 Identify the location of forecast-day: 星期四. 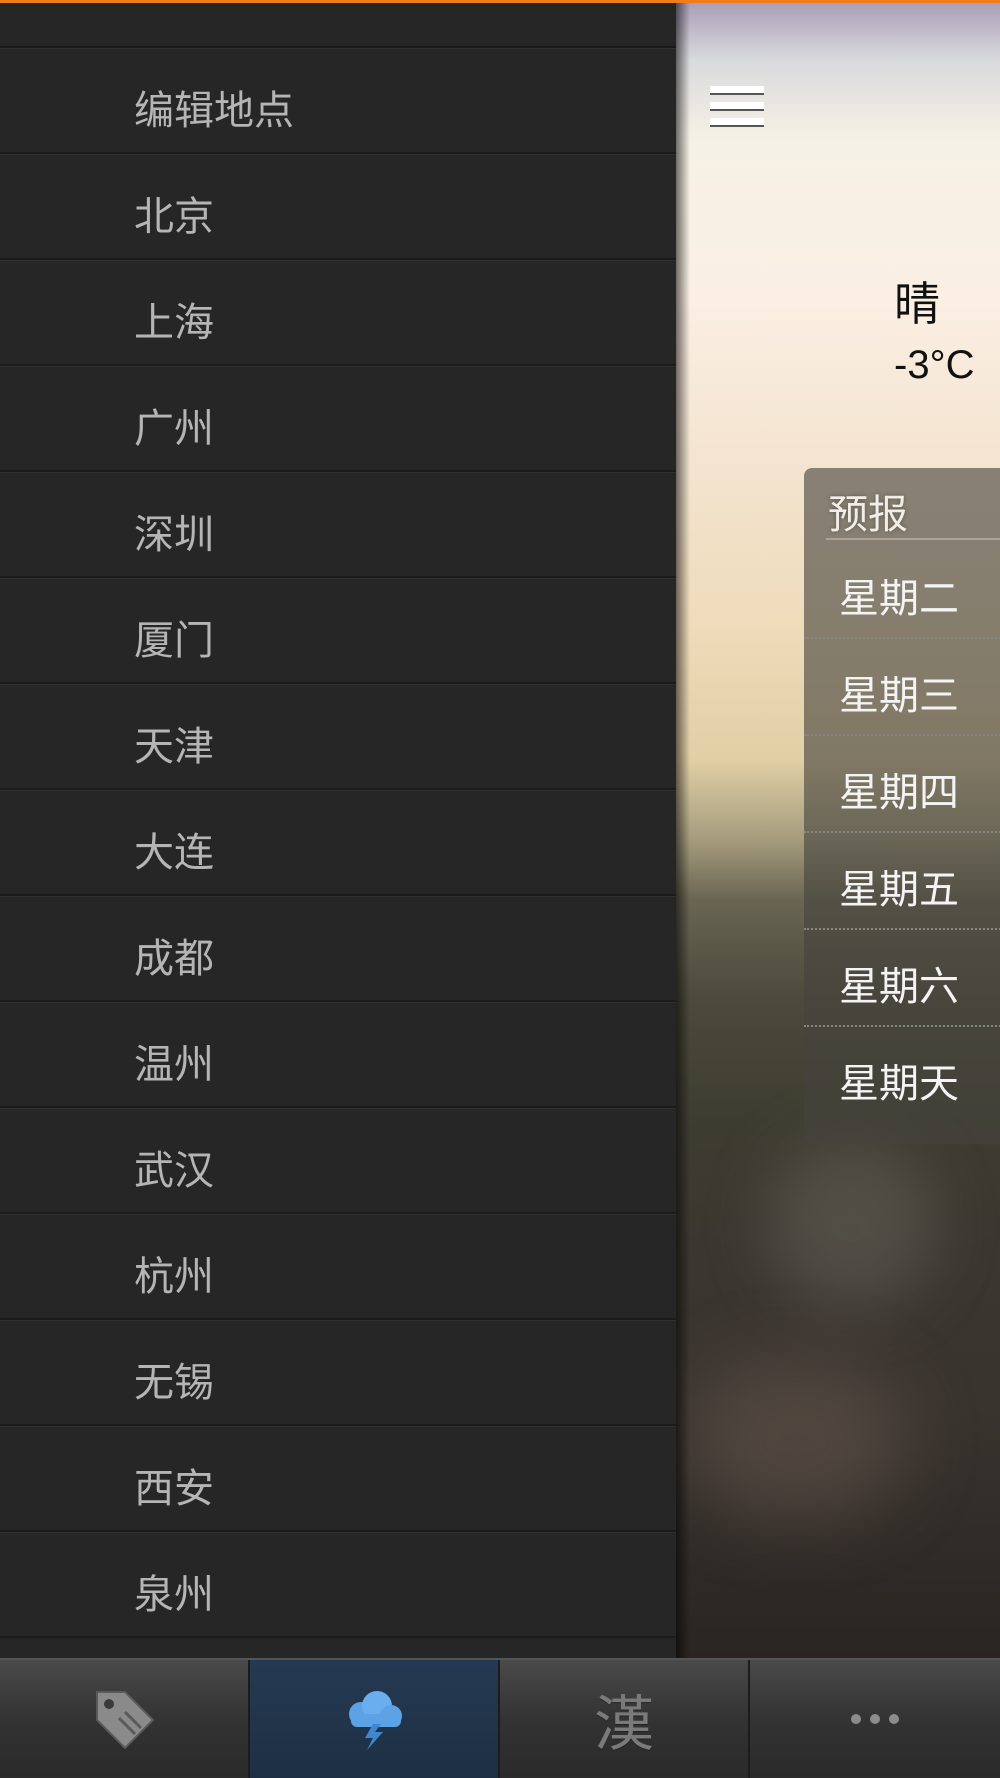
(902, 784).